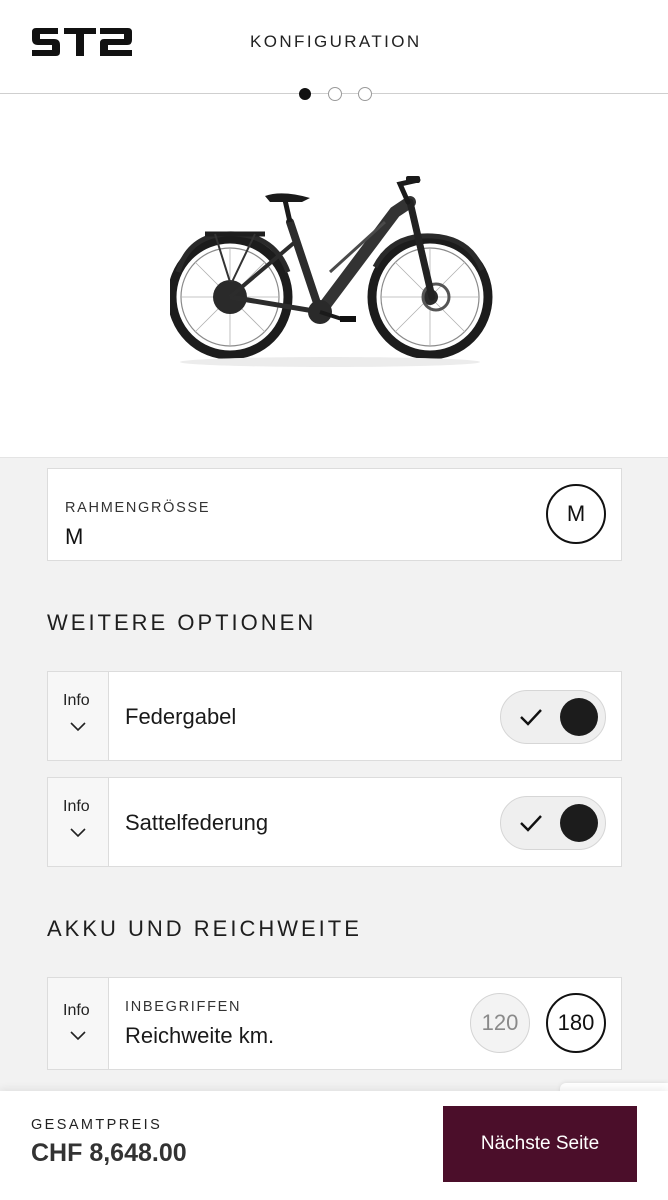  I want to click on carousel-pager, so click(335, 94).